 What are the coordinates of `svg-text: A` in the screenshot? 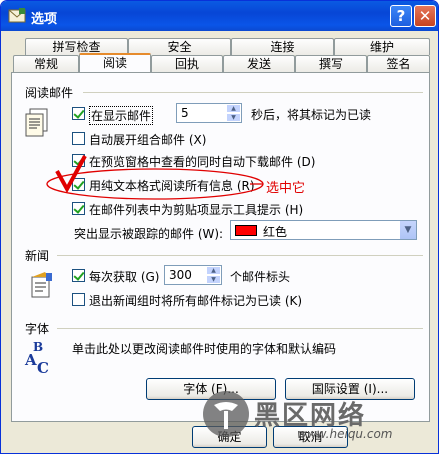 It's located at (30, 360).